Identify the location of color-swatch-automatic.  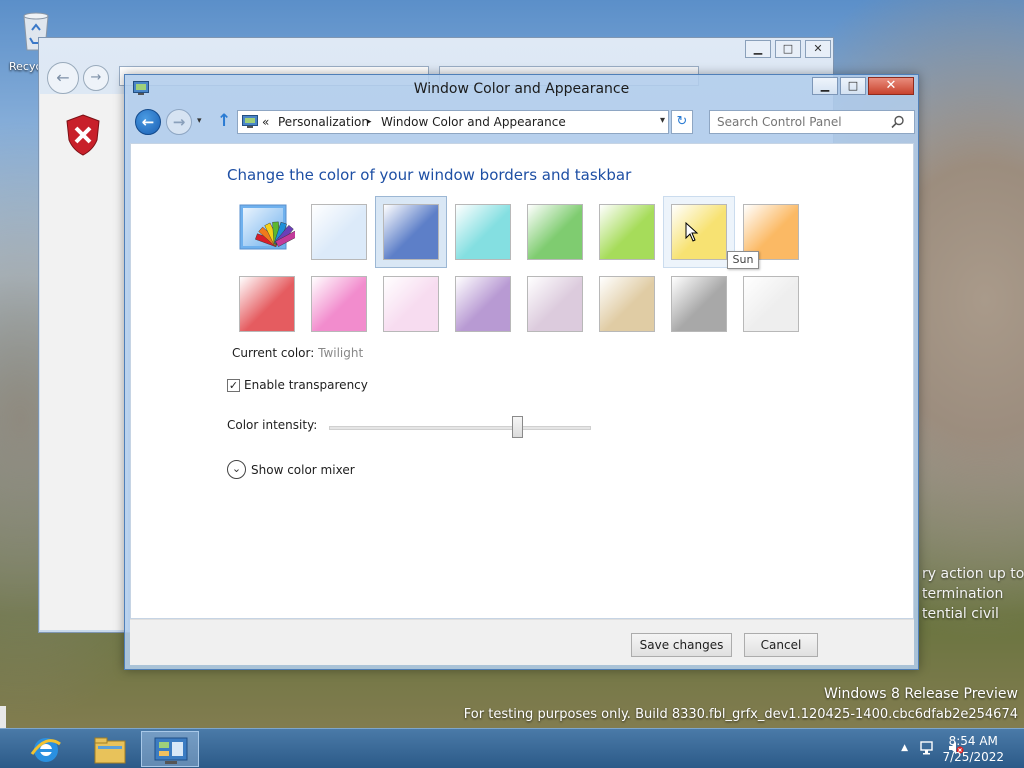
(269, 232).